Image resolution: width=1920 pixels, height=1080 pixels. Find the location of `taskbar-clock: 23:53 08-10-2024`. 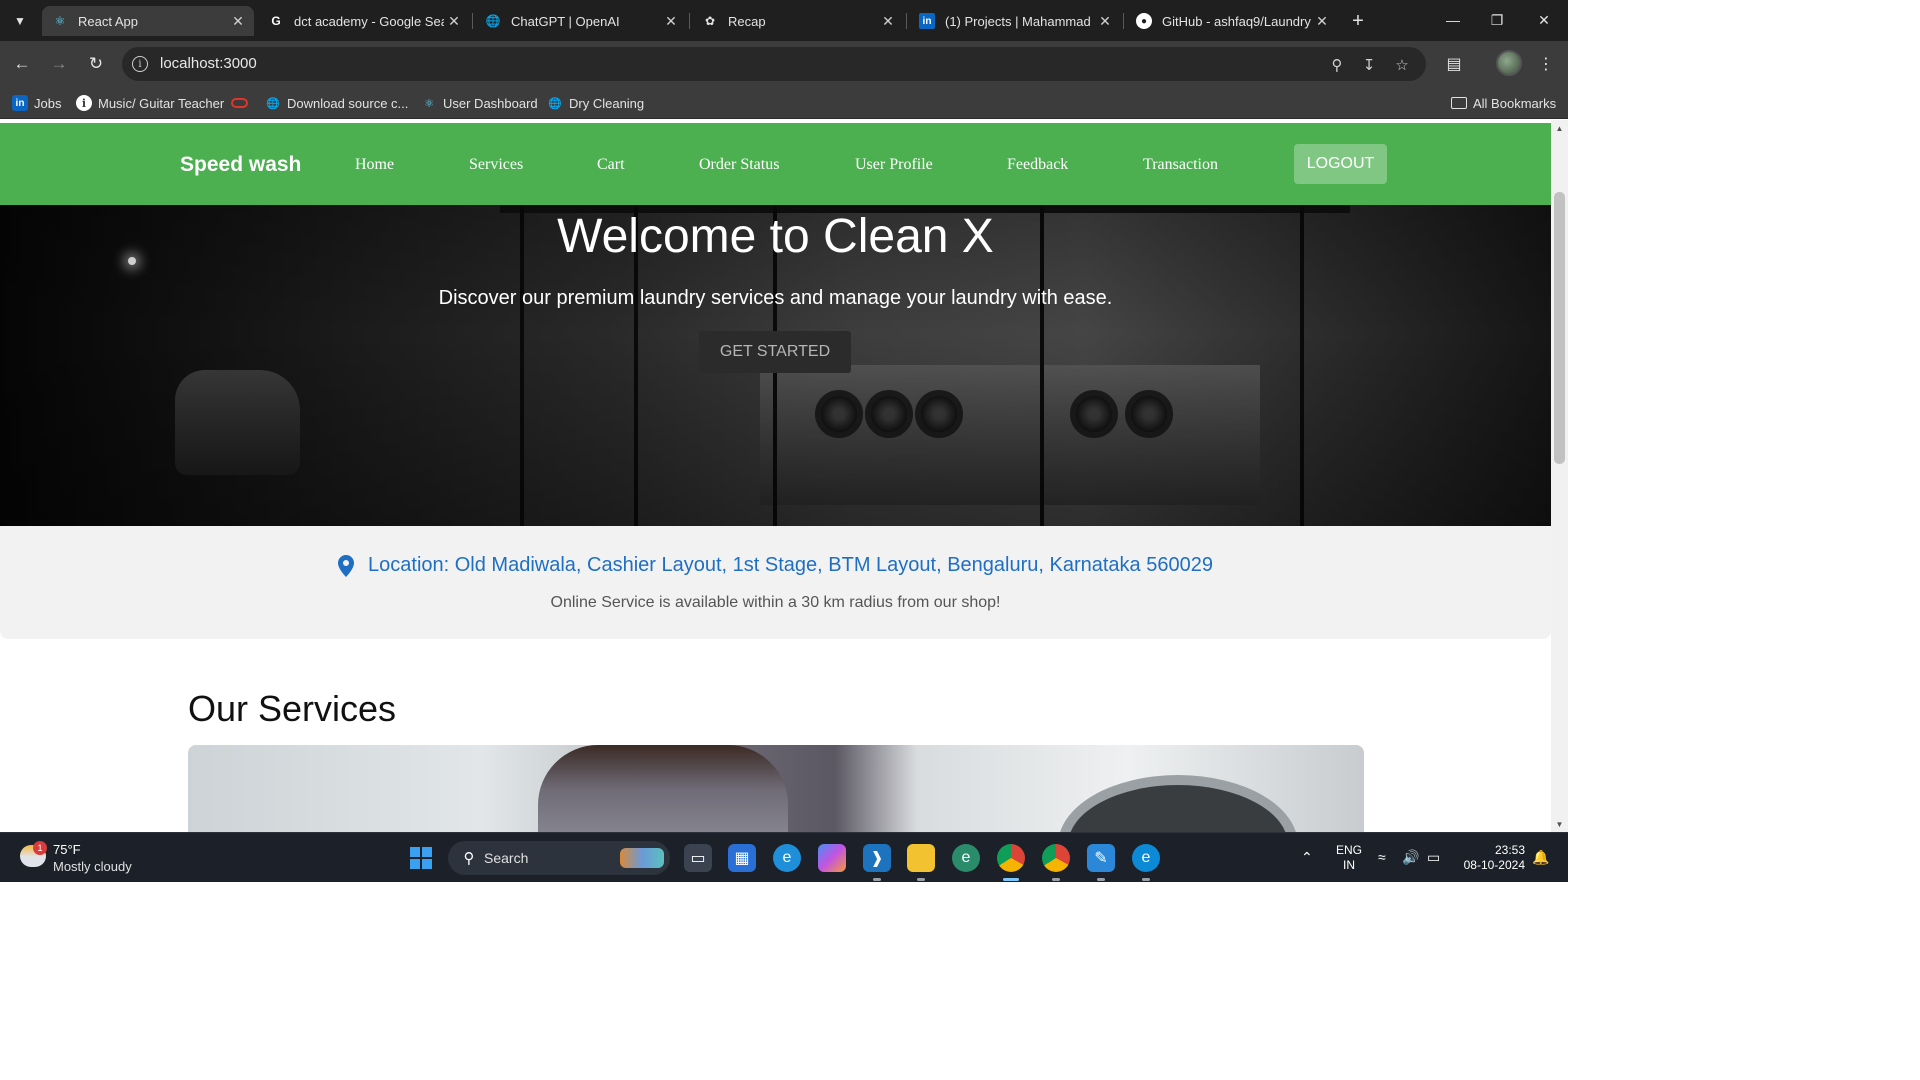

taskbar-clock: 23:53 08-10-2024 is located at coordinates (1492, 858).